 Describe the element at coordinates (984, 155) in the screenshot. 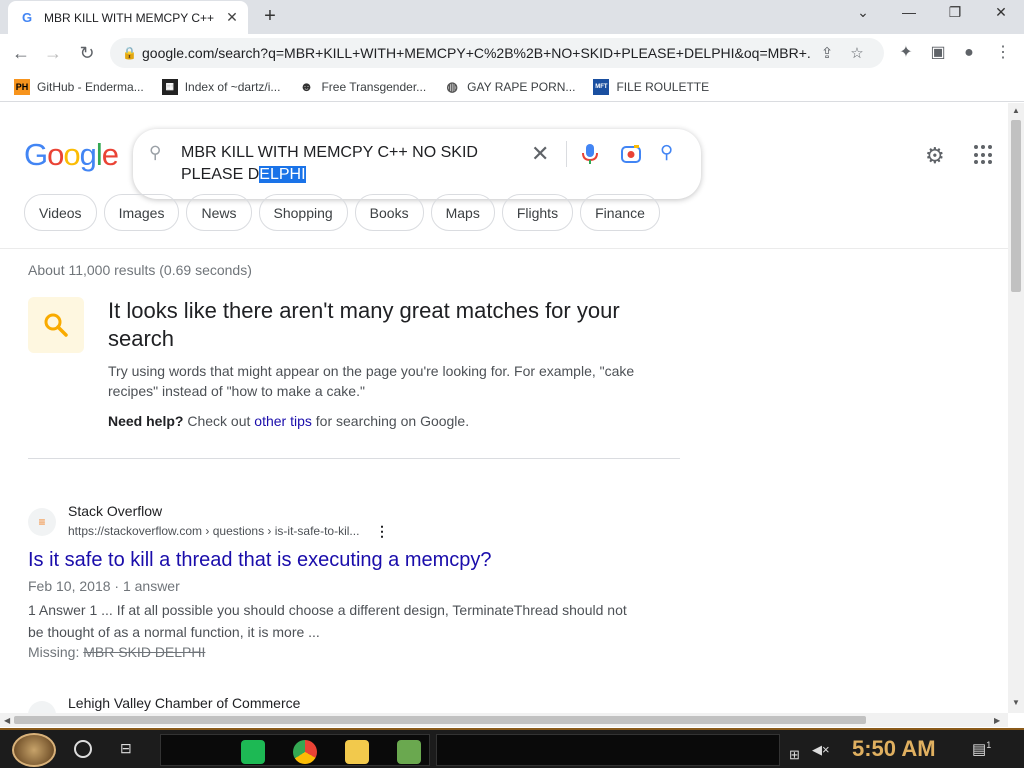

I see `google-apps-icon` at that location.